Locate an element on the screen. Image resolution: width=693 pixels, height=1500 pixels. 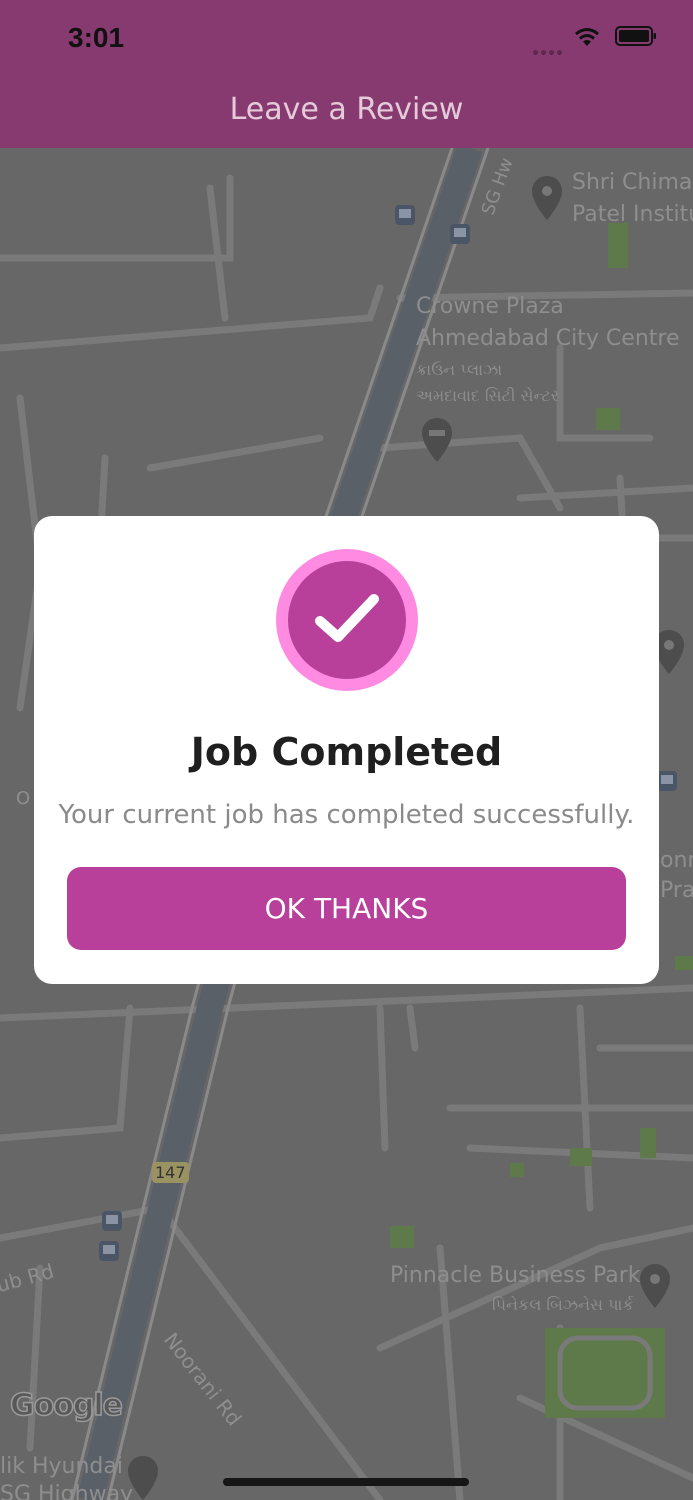
battery-icon is located at coordinates (635, 36).